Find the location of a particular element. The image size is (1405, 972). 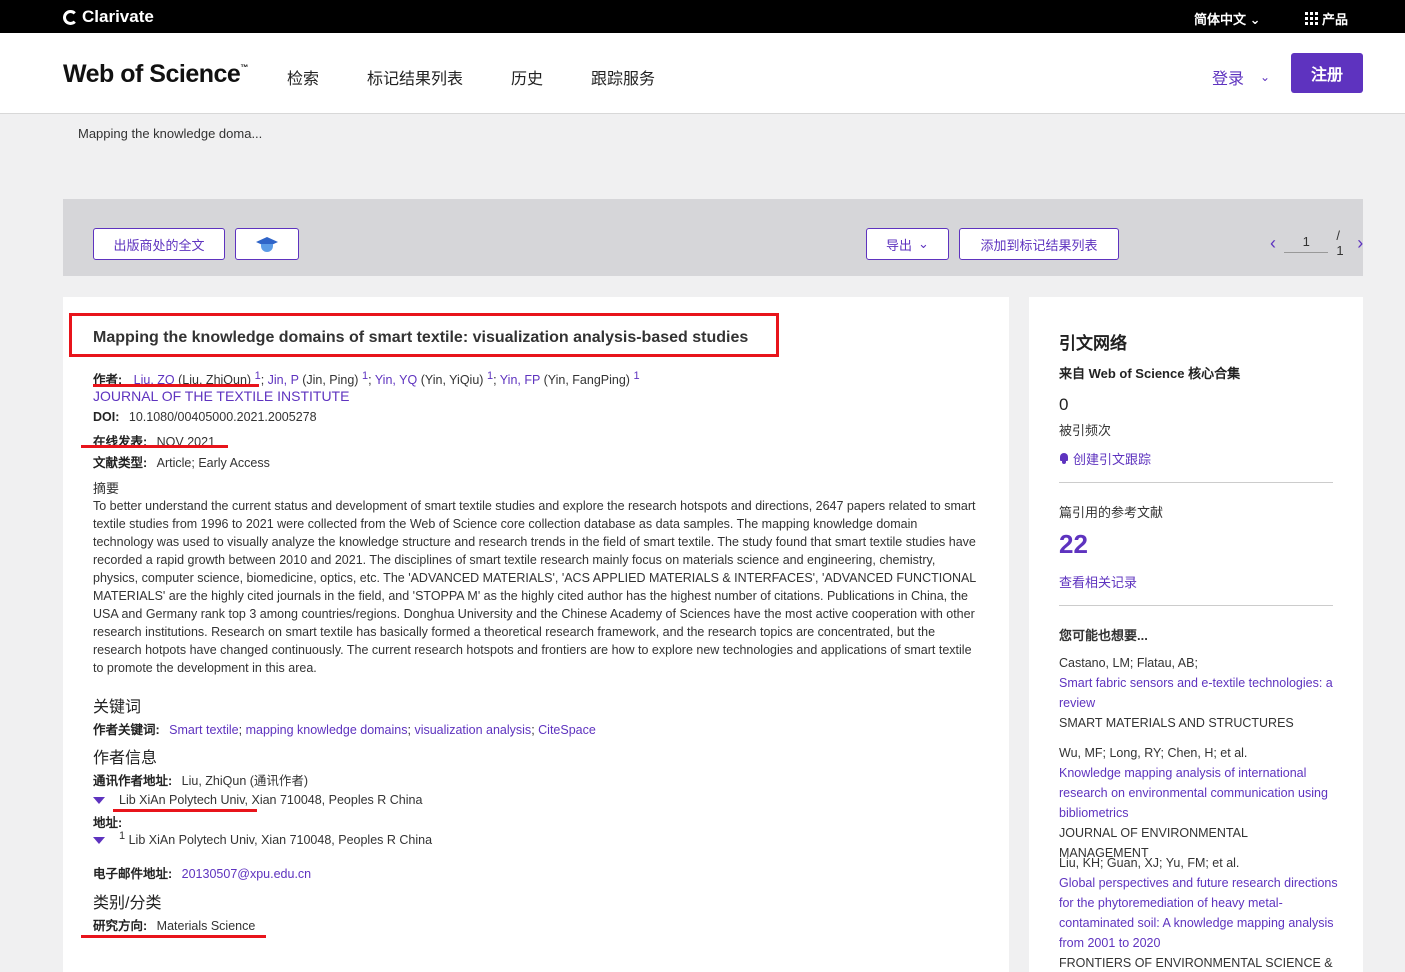

endnote-button is located at coordinates (267, 244).